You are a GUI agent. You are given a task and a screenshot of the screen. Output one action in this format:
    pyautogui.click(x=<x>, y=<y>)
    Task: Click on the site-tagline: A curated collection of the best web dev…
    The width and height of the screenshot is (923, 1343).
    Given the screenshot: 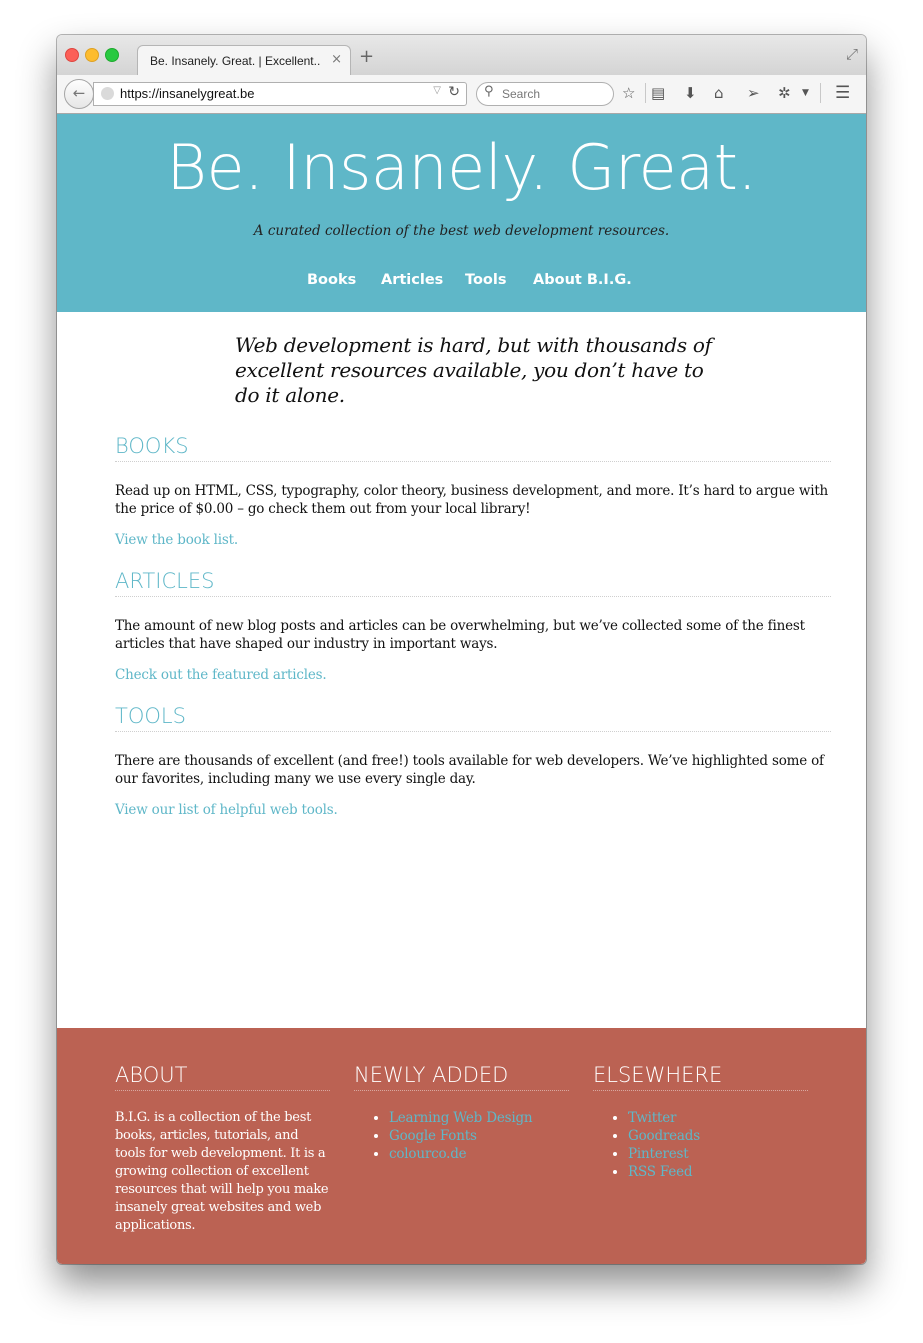 What is the action you would take?
    pyautogui.click(x=461, y=231)
    